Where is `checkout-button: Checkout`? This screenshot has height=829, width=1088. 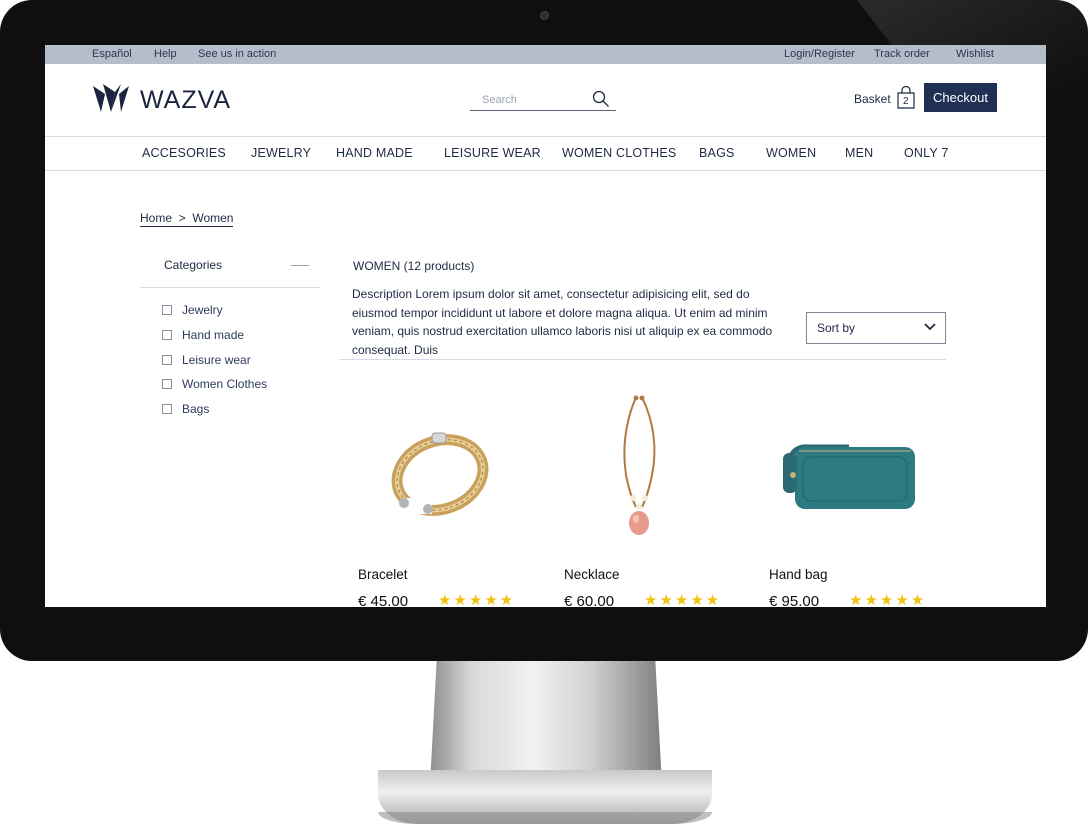
checkout-button: Checkout is located at coordinates (960, 97).